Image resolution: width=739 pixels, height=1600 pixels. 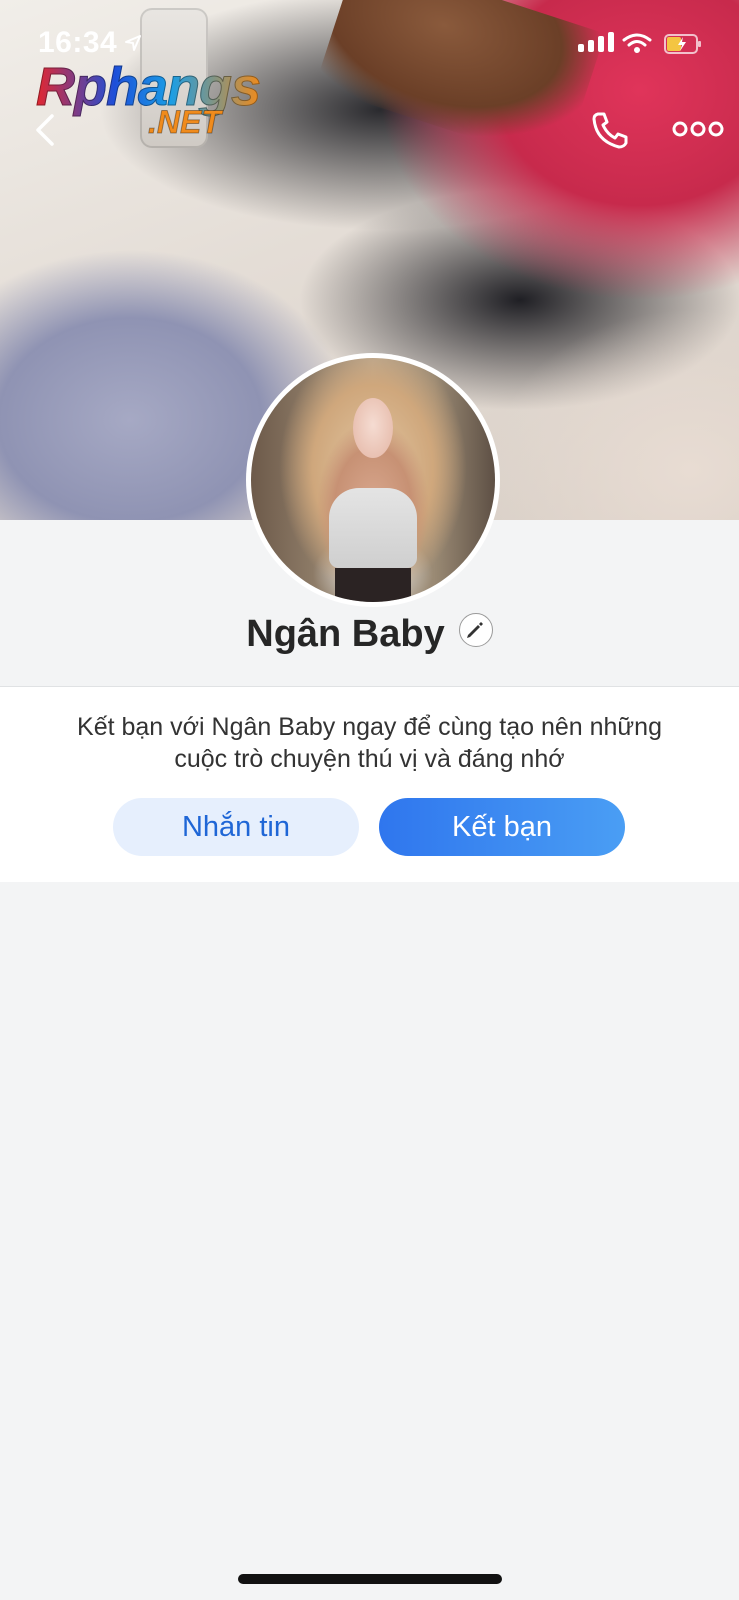 I want to click on watermark-sub-text: .NET, so click(x=185, y=122).